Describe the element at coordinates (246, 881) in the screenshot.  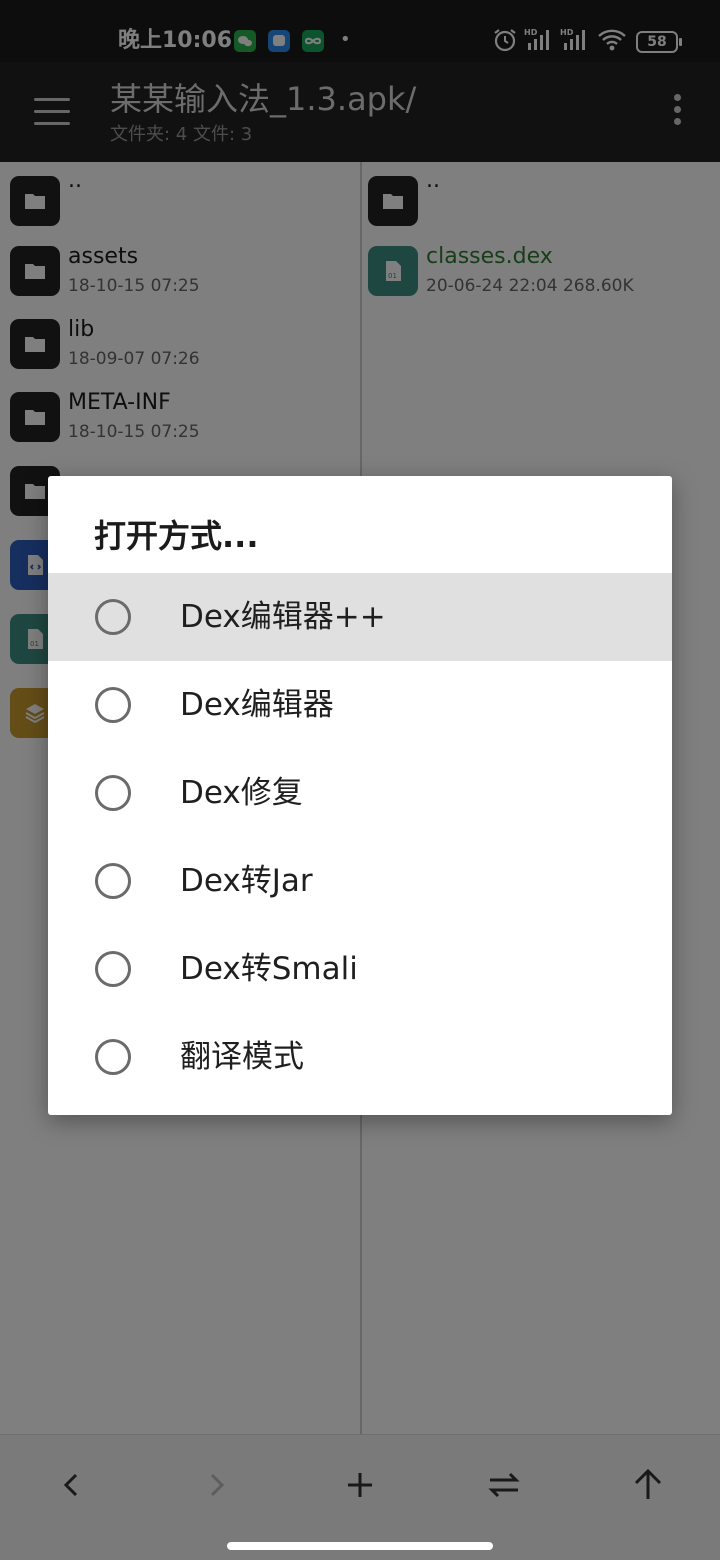
I see `option-label: Dex转Jar` at that location.